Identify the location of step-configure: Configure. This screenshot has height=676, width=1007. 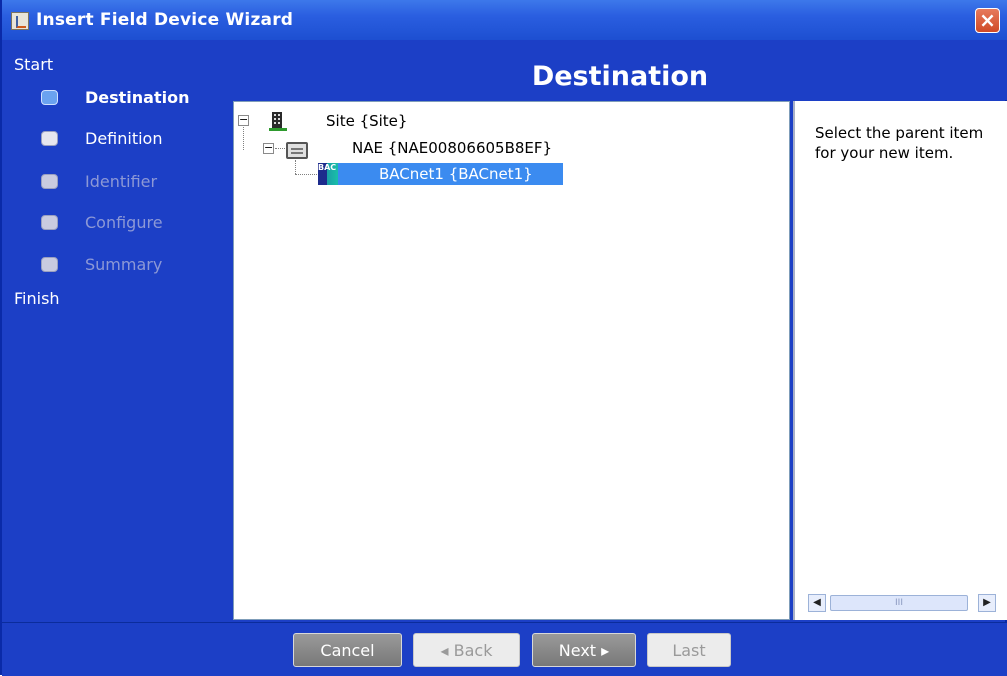
(131, 223).